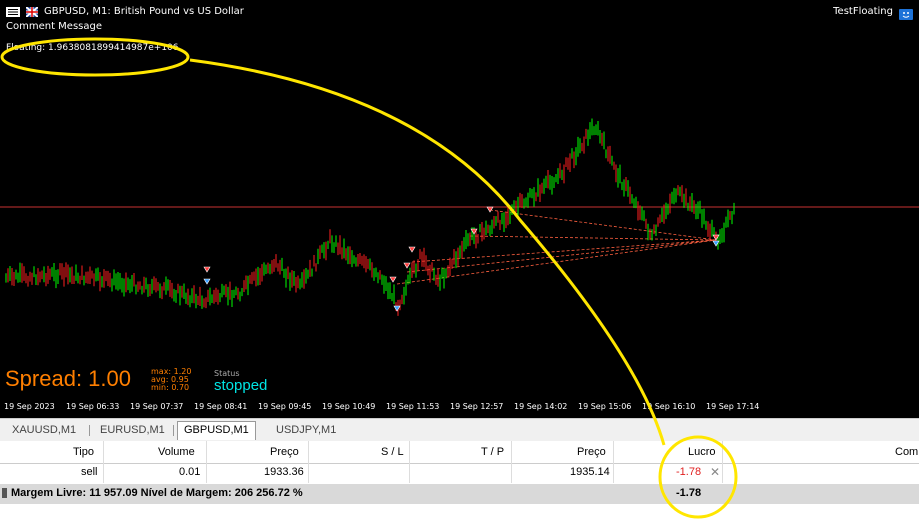 This screenshot has width=919, height=522. Describe the element at coordinates (492, 452) in the screenshot. I see `col-header-tp: T / P` at that location.